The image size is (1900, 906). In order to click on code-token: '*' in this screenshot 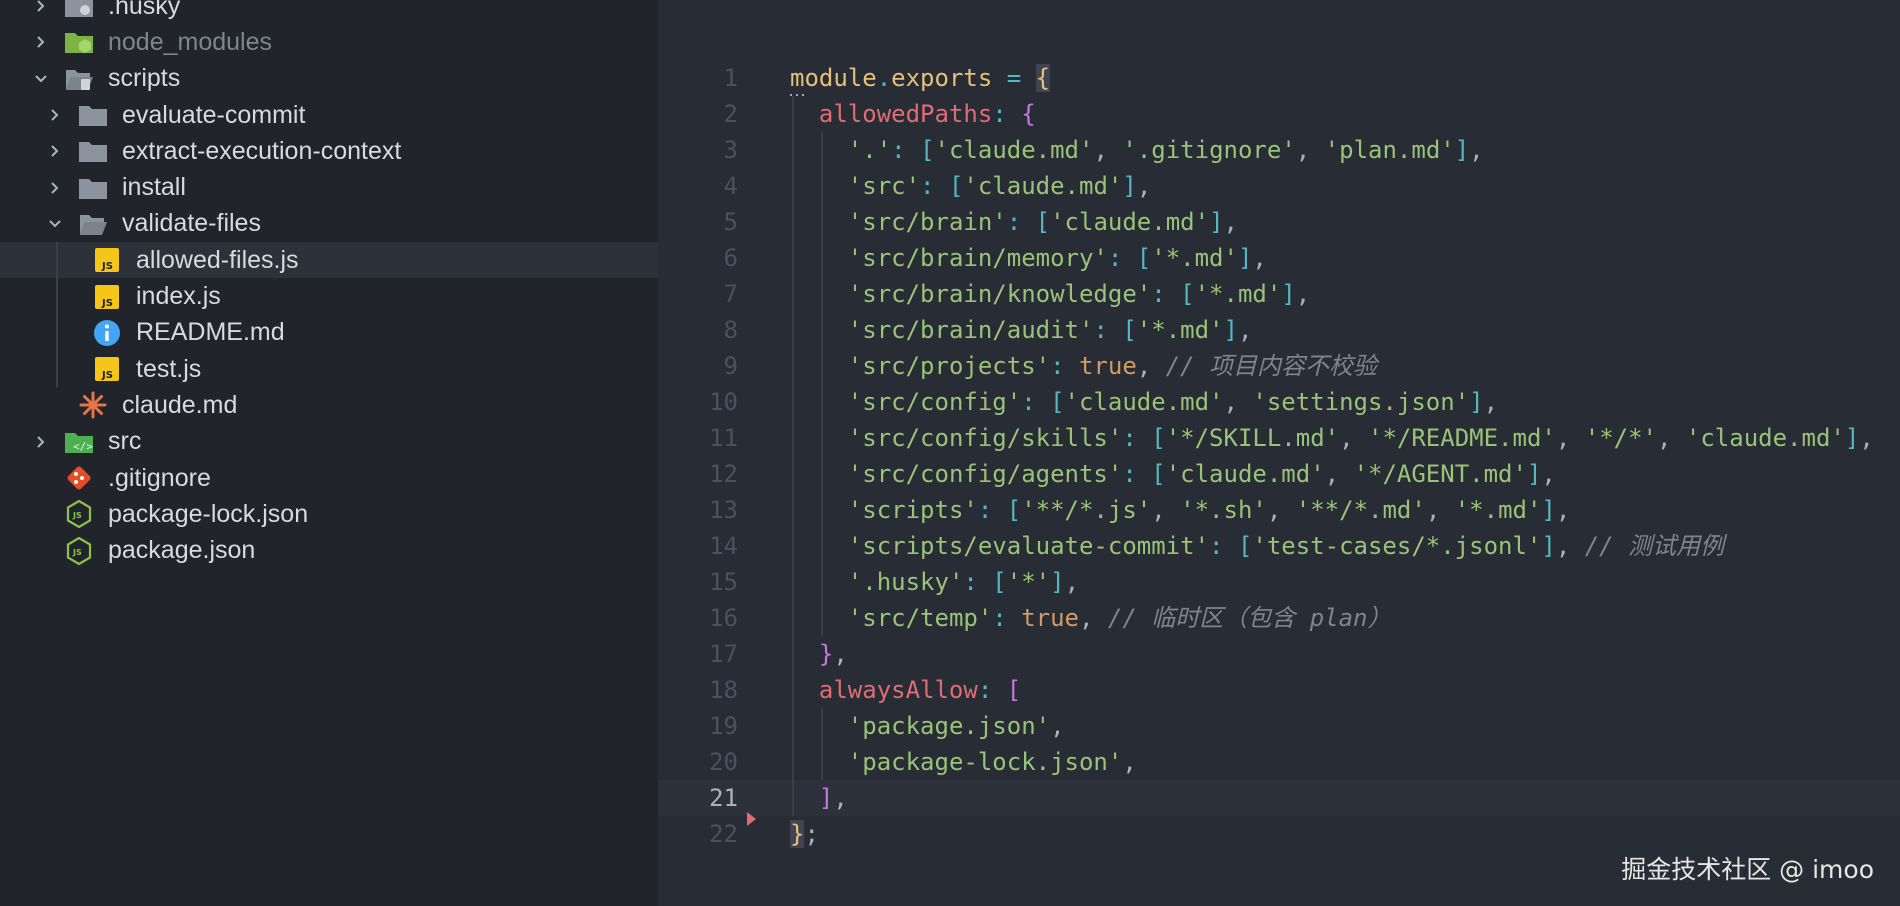, I will do `click(1028, 582)`.